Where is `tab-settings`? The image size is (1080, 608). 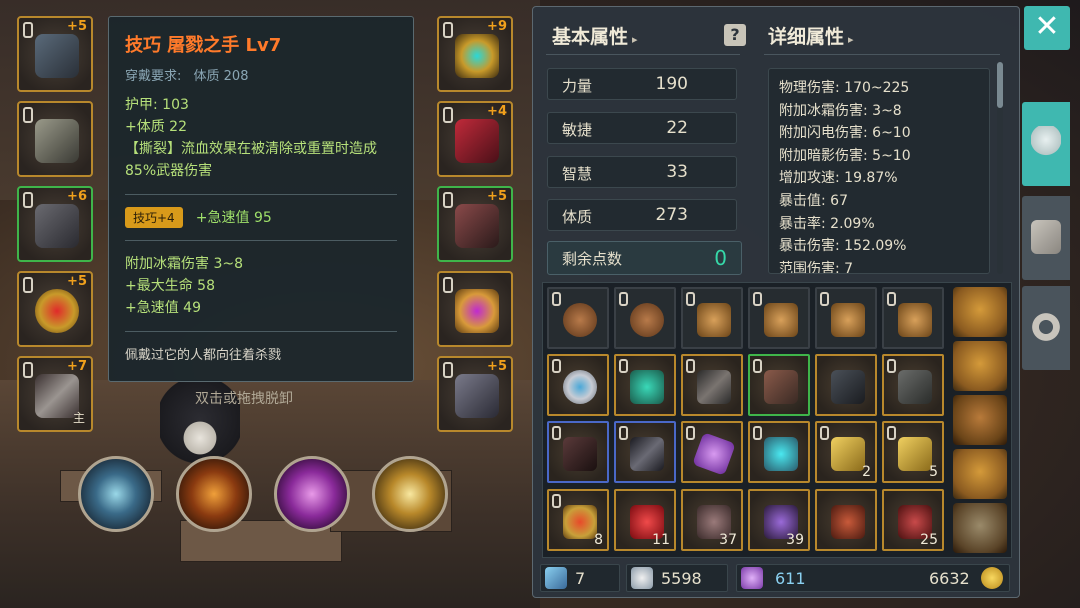
tab-settings is located at coordinates (1046, 328).